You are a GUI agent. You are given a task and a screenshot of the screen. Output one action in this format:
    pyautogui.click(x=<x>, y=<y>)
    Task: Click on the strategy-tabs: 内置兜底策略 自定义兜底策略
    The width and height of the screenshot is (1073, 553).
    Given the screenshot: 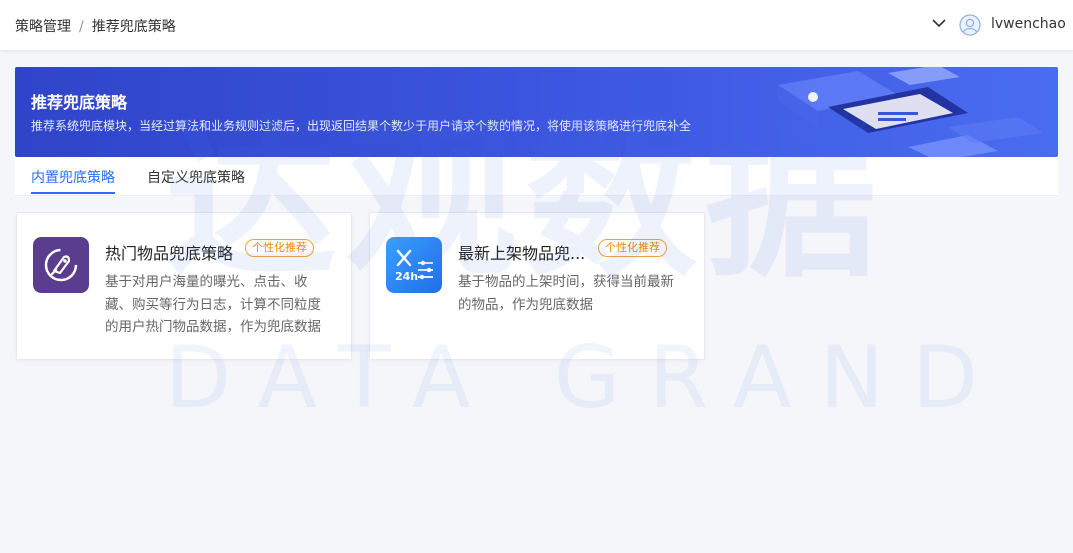 What is the action you would take?
    pyautogui.click(x=536, y=176)
    